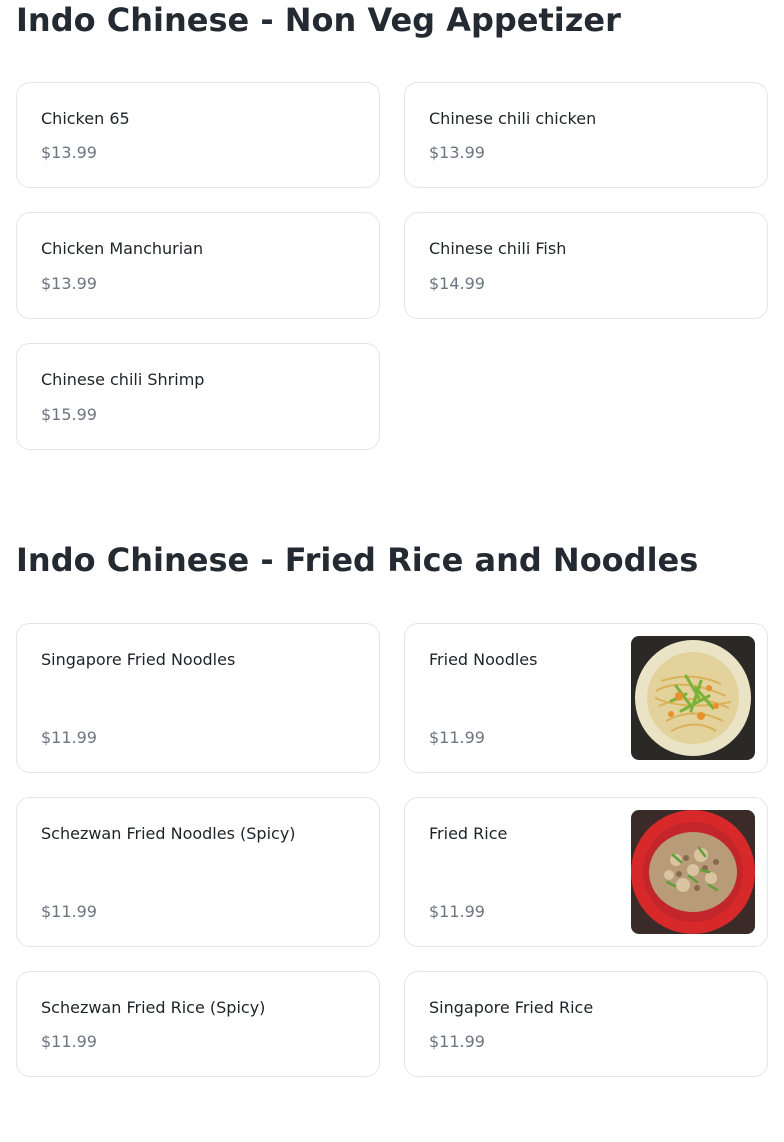 This screenshot has height=1142, width=784. Describe the element at coordinates (85, 118) in the screenshot. I see `menu-item-name: Chicken 65` at that location.